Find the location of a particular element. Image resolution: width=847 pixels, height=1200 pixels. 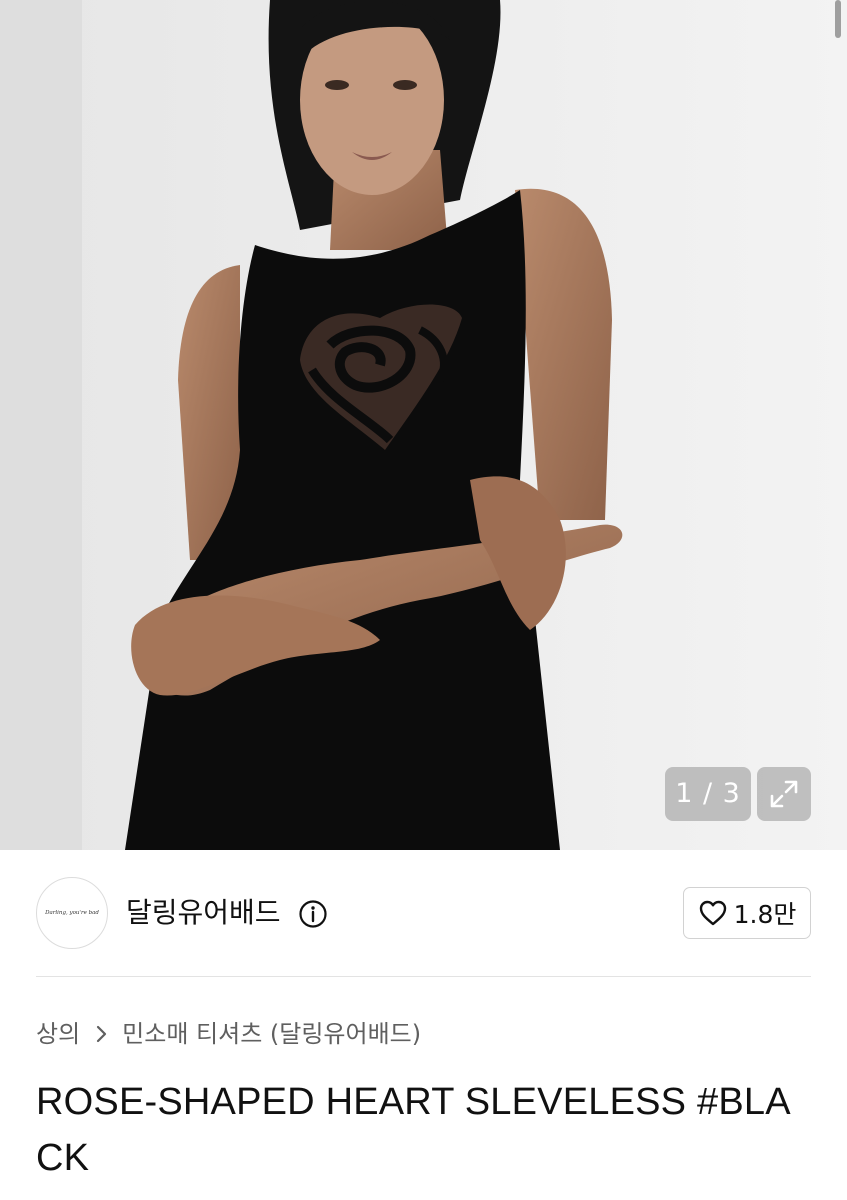

avatar-logo-text: Darling, you're bad is located at coordinates (72, 913).